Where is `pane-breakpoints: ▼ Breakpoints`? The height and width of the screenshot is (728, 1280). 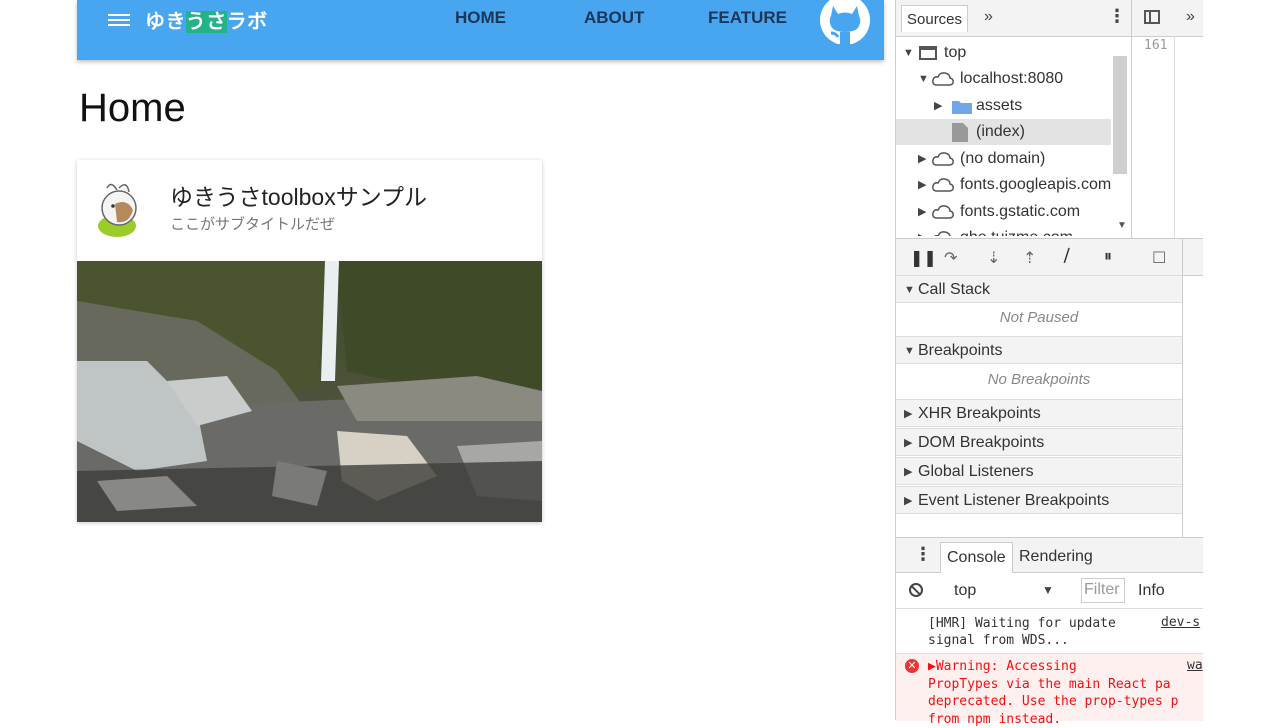
pane-breakpoints: ▼ Breakpoints is located at coordinates (1039, 350).